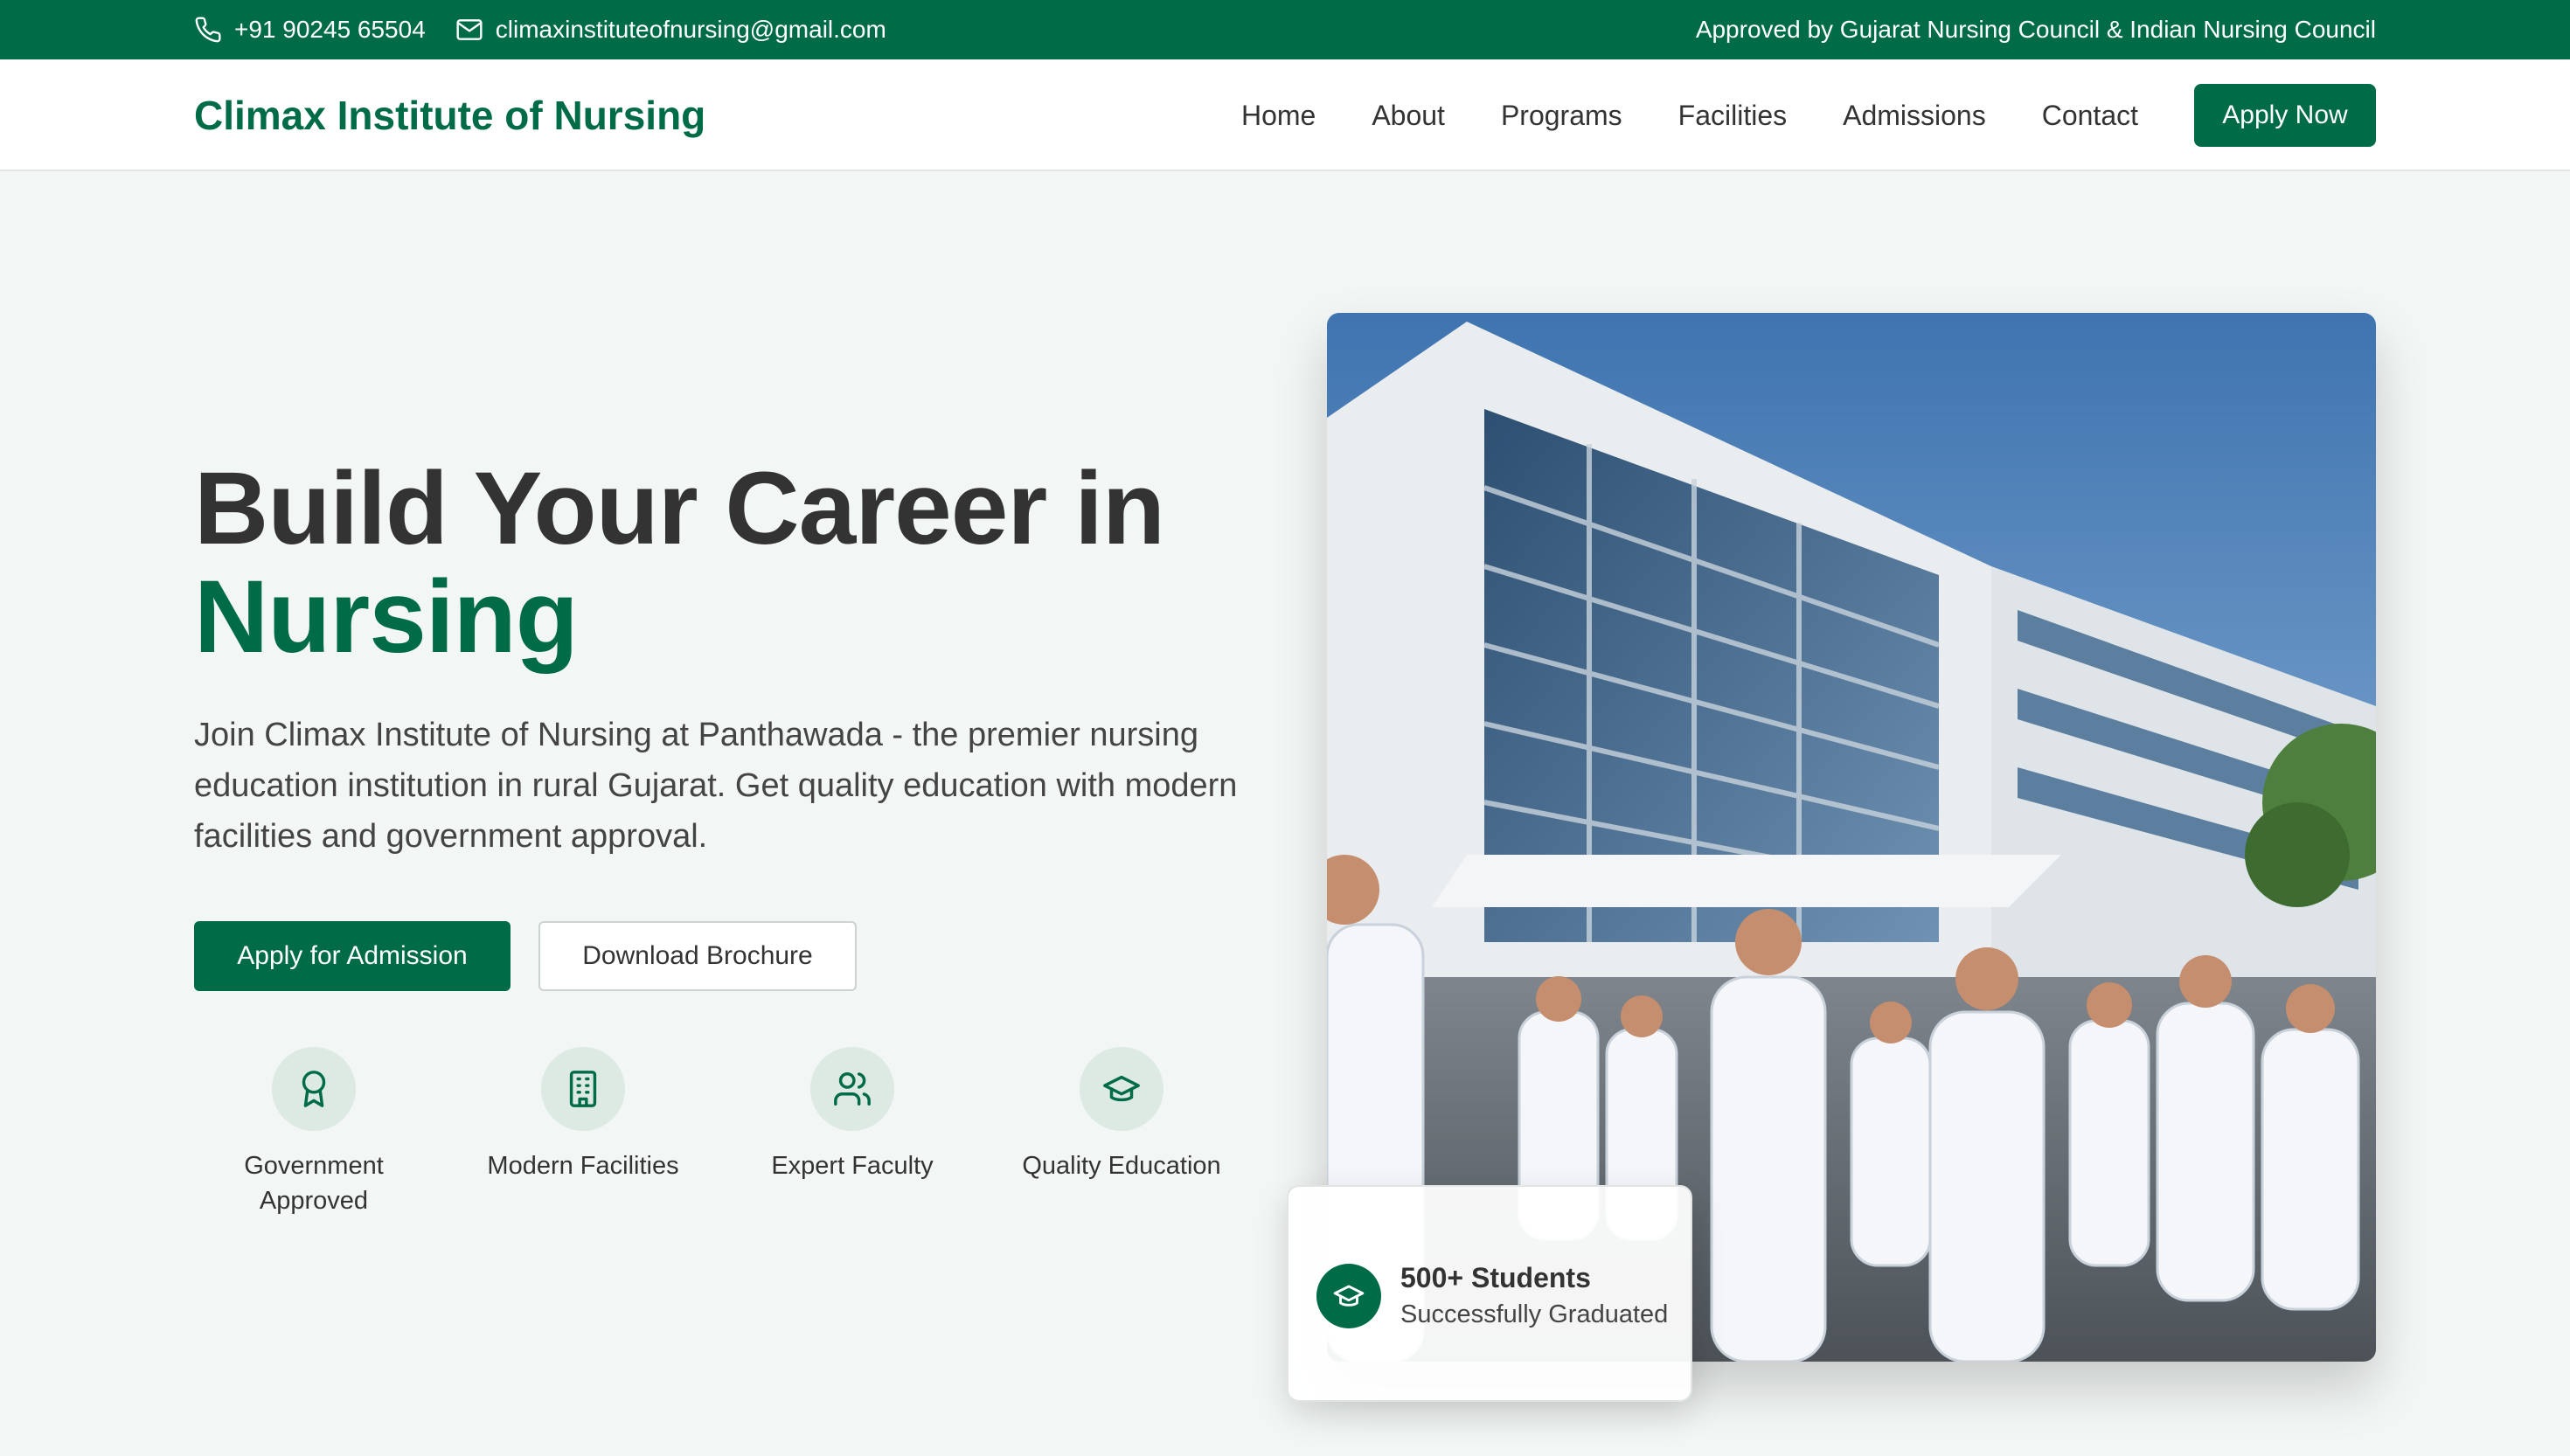  I want to click on feature-quality-education: Quality Education, so click(1121, 1115).